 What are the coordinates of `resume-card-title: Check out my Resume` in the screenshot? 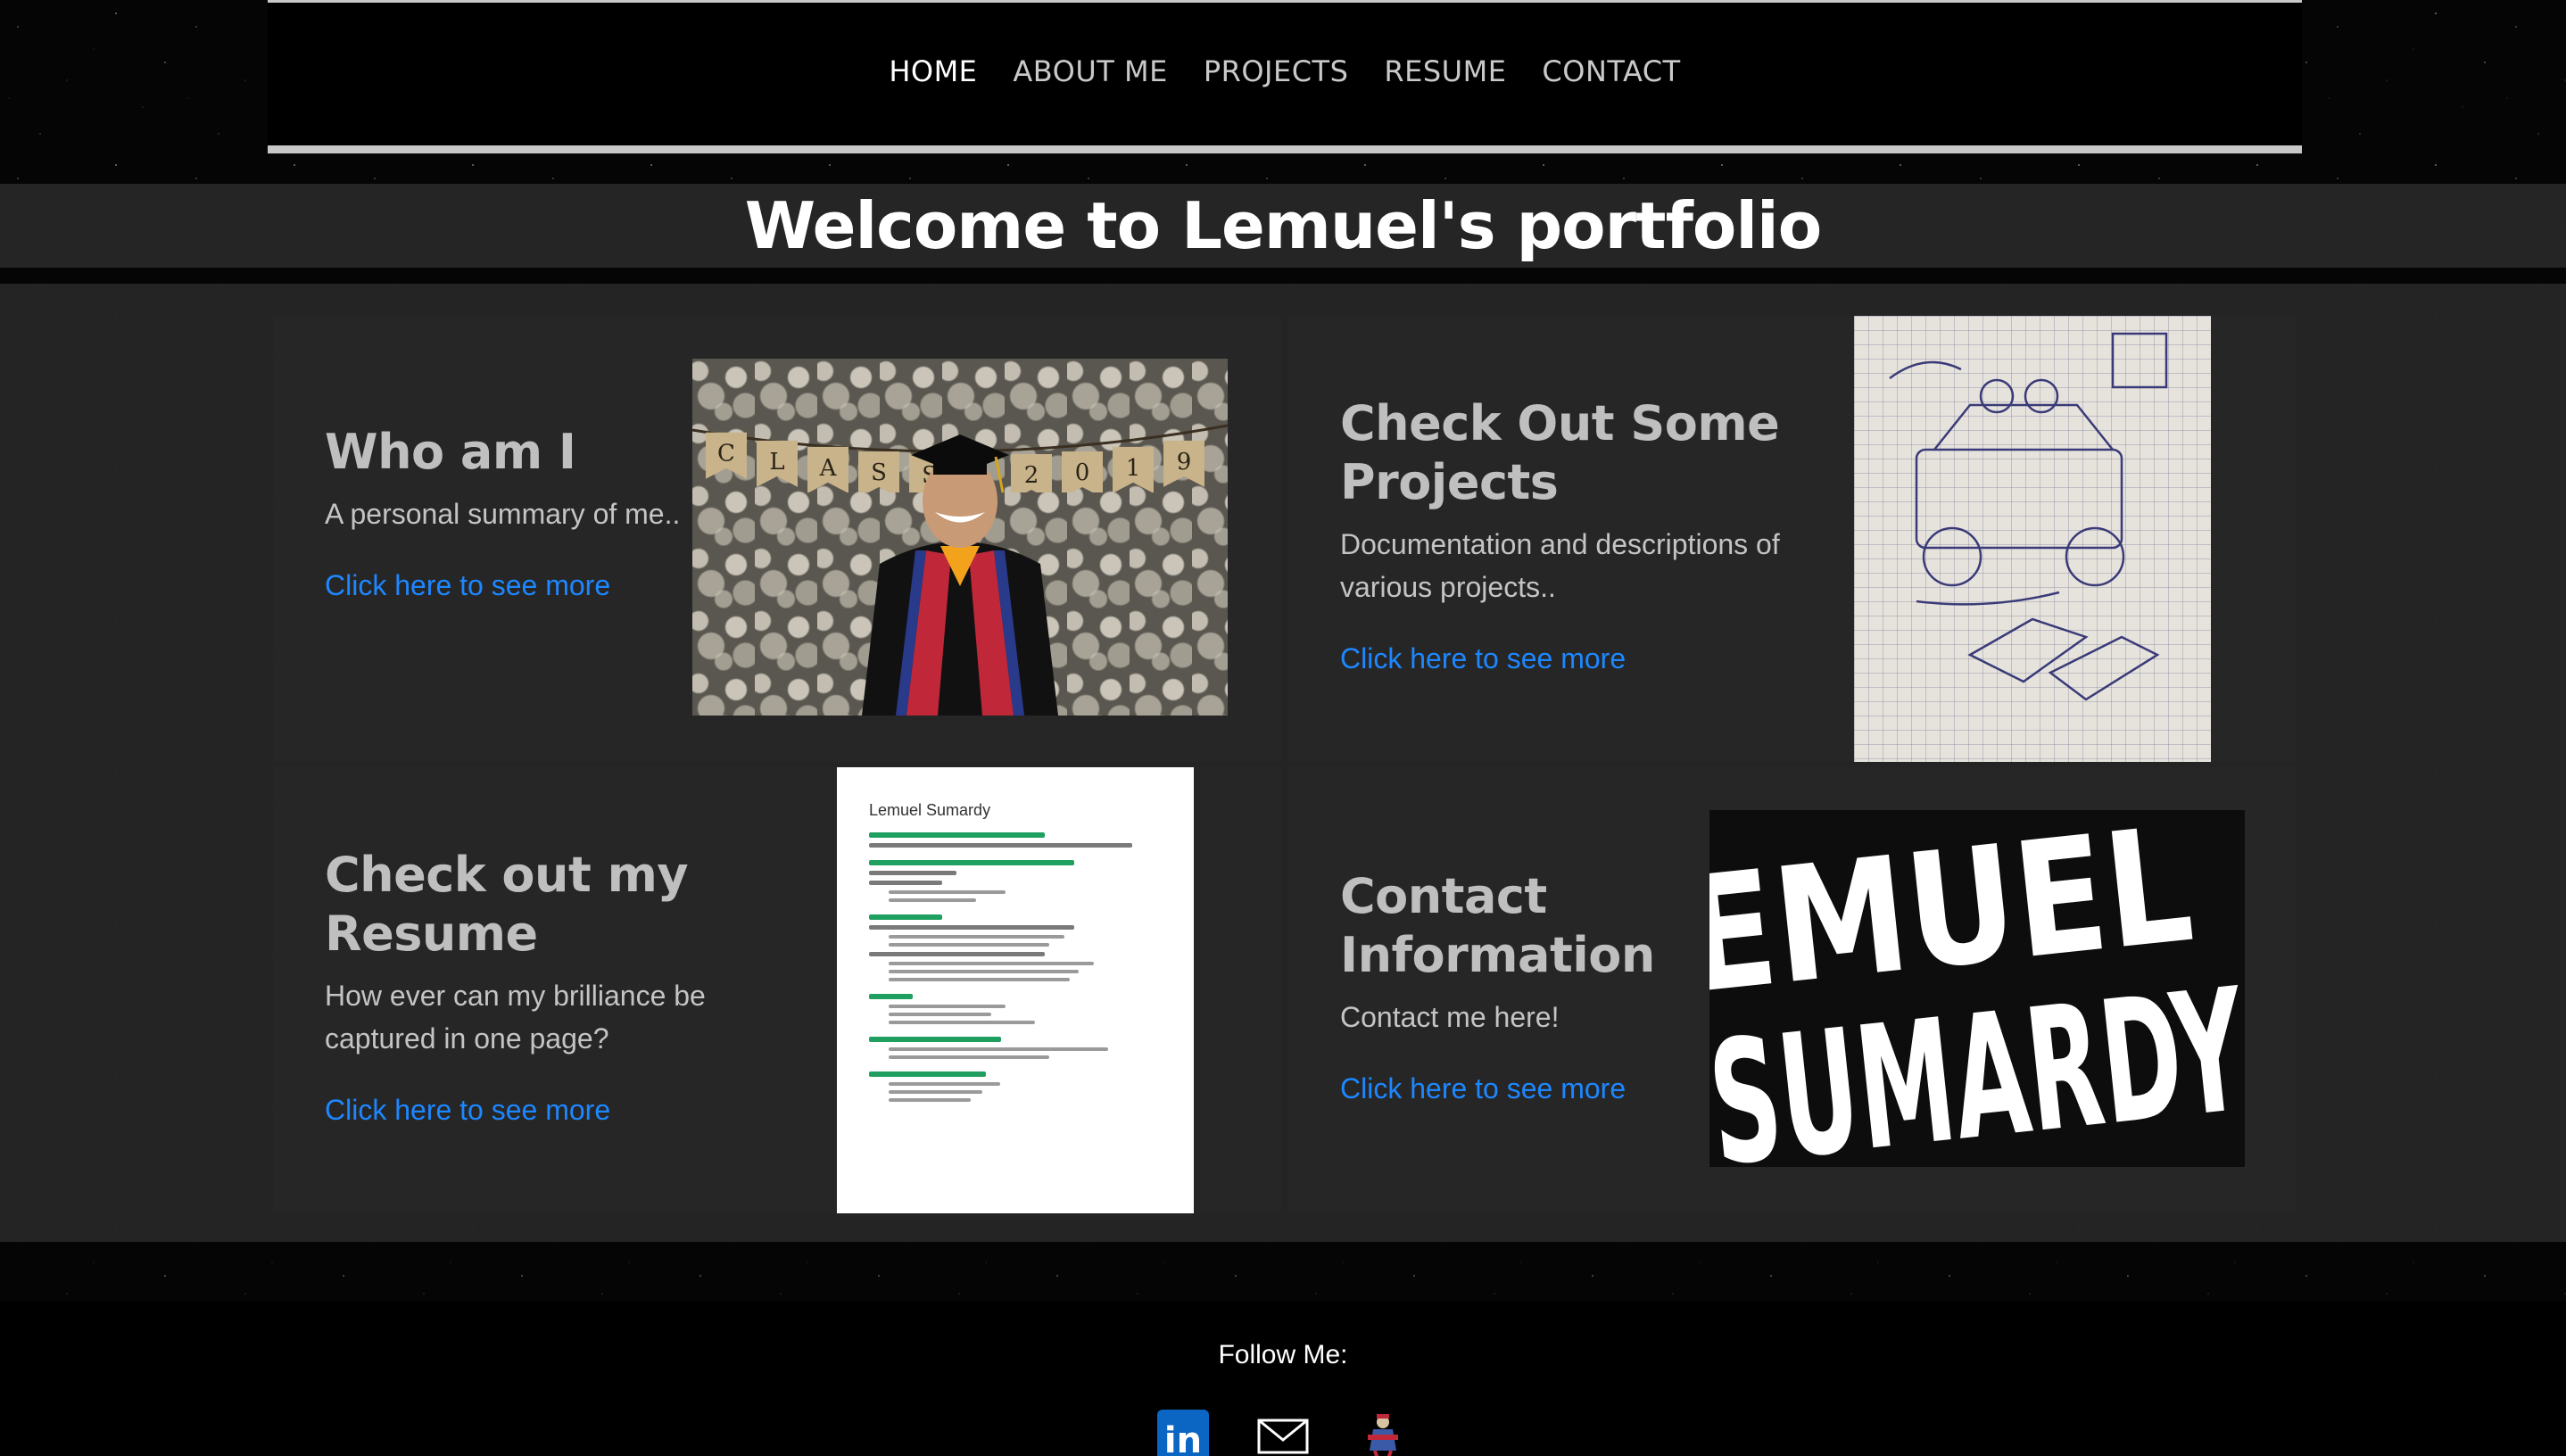 It's located at (507, 905).